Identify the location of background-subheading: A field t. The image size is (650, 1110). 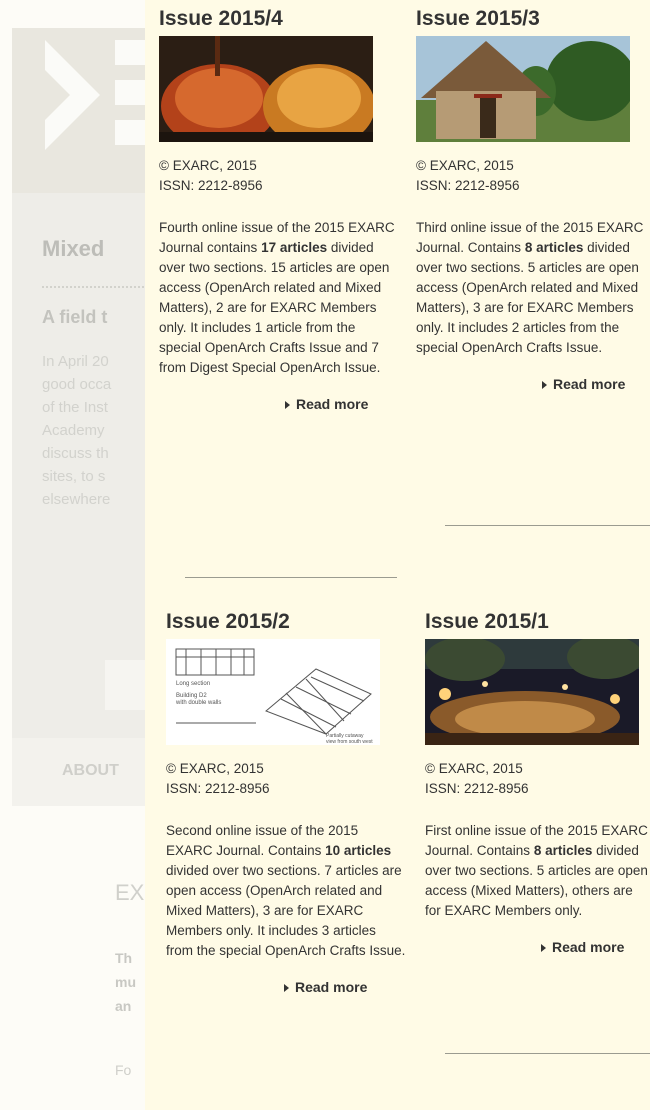
(75, 317).